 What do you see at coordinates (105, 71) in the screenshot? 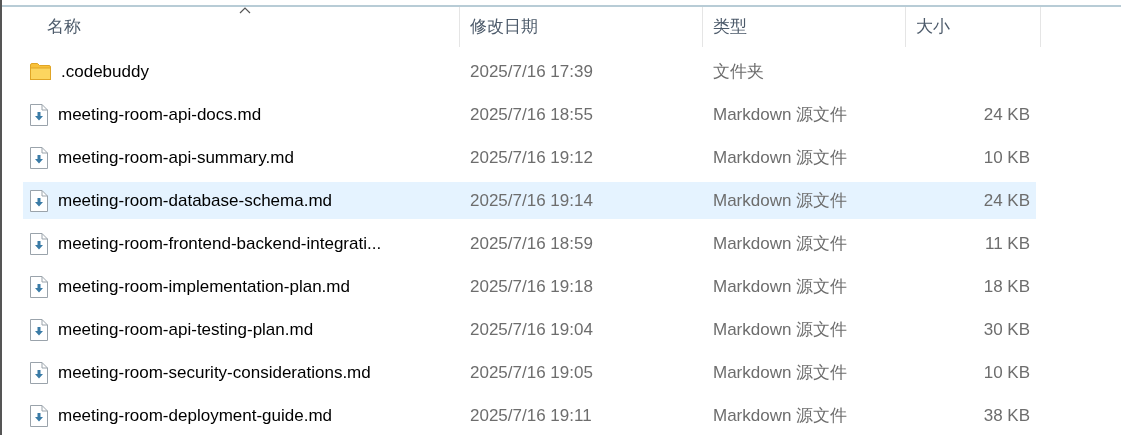
I see `file-name: .codebuddy` at bounding box center [105, 71].